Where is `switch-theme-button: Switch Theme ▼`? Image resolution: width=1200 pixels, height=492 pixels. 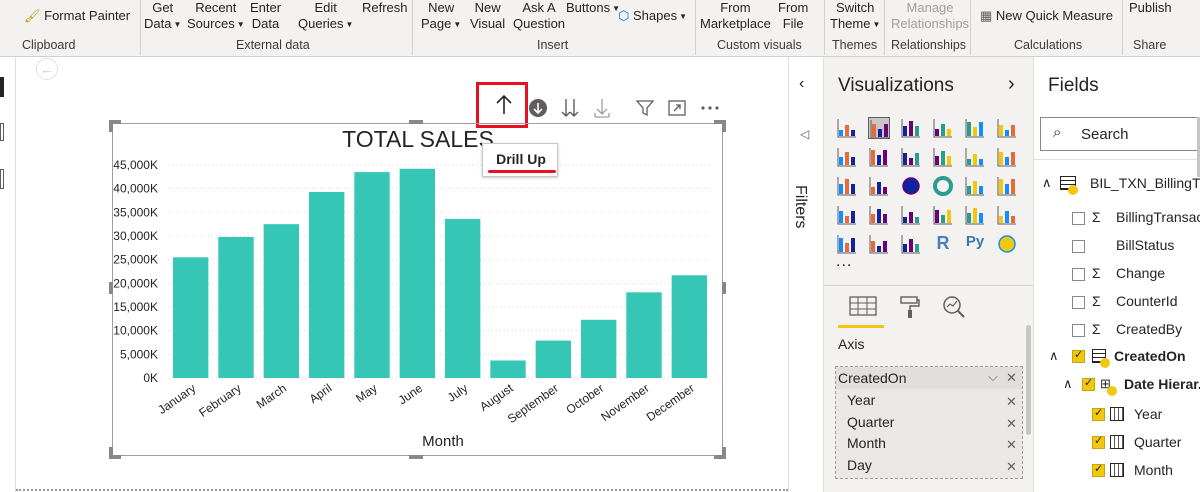 switch-theme-button: Switch Theme ▼ is located at coordinates (855, 16).